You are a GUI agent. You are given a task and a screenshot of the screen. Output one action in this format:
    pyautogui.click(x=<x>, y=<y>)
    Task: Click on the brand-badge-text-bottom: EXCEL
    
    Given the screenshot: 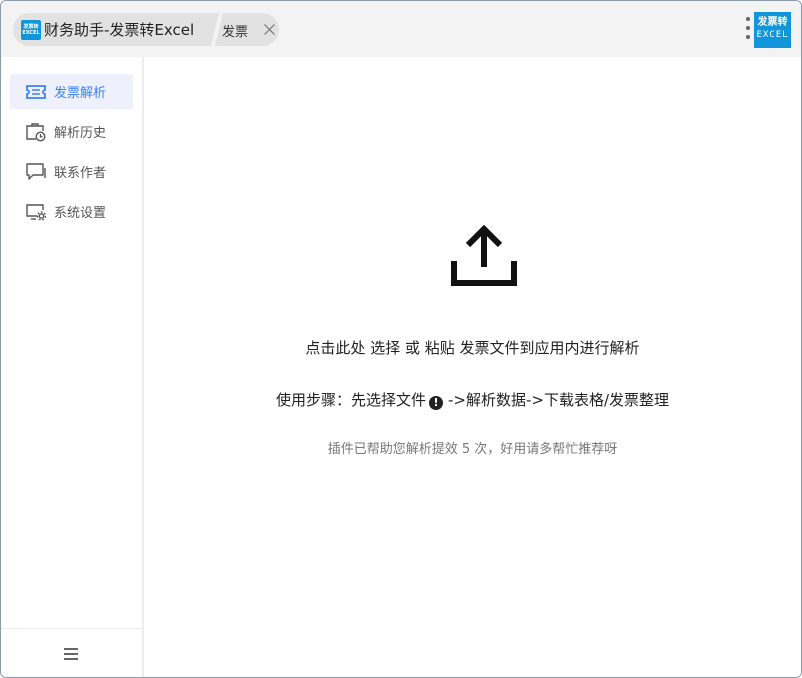 What is the action you would take?
    pyautogui.click(x=772, y=35)
    